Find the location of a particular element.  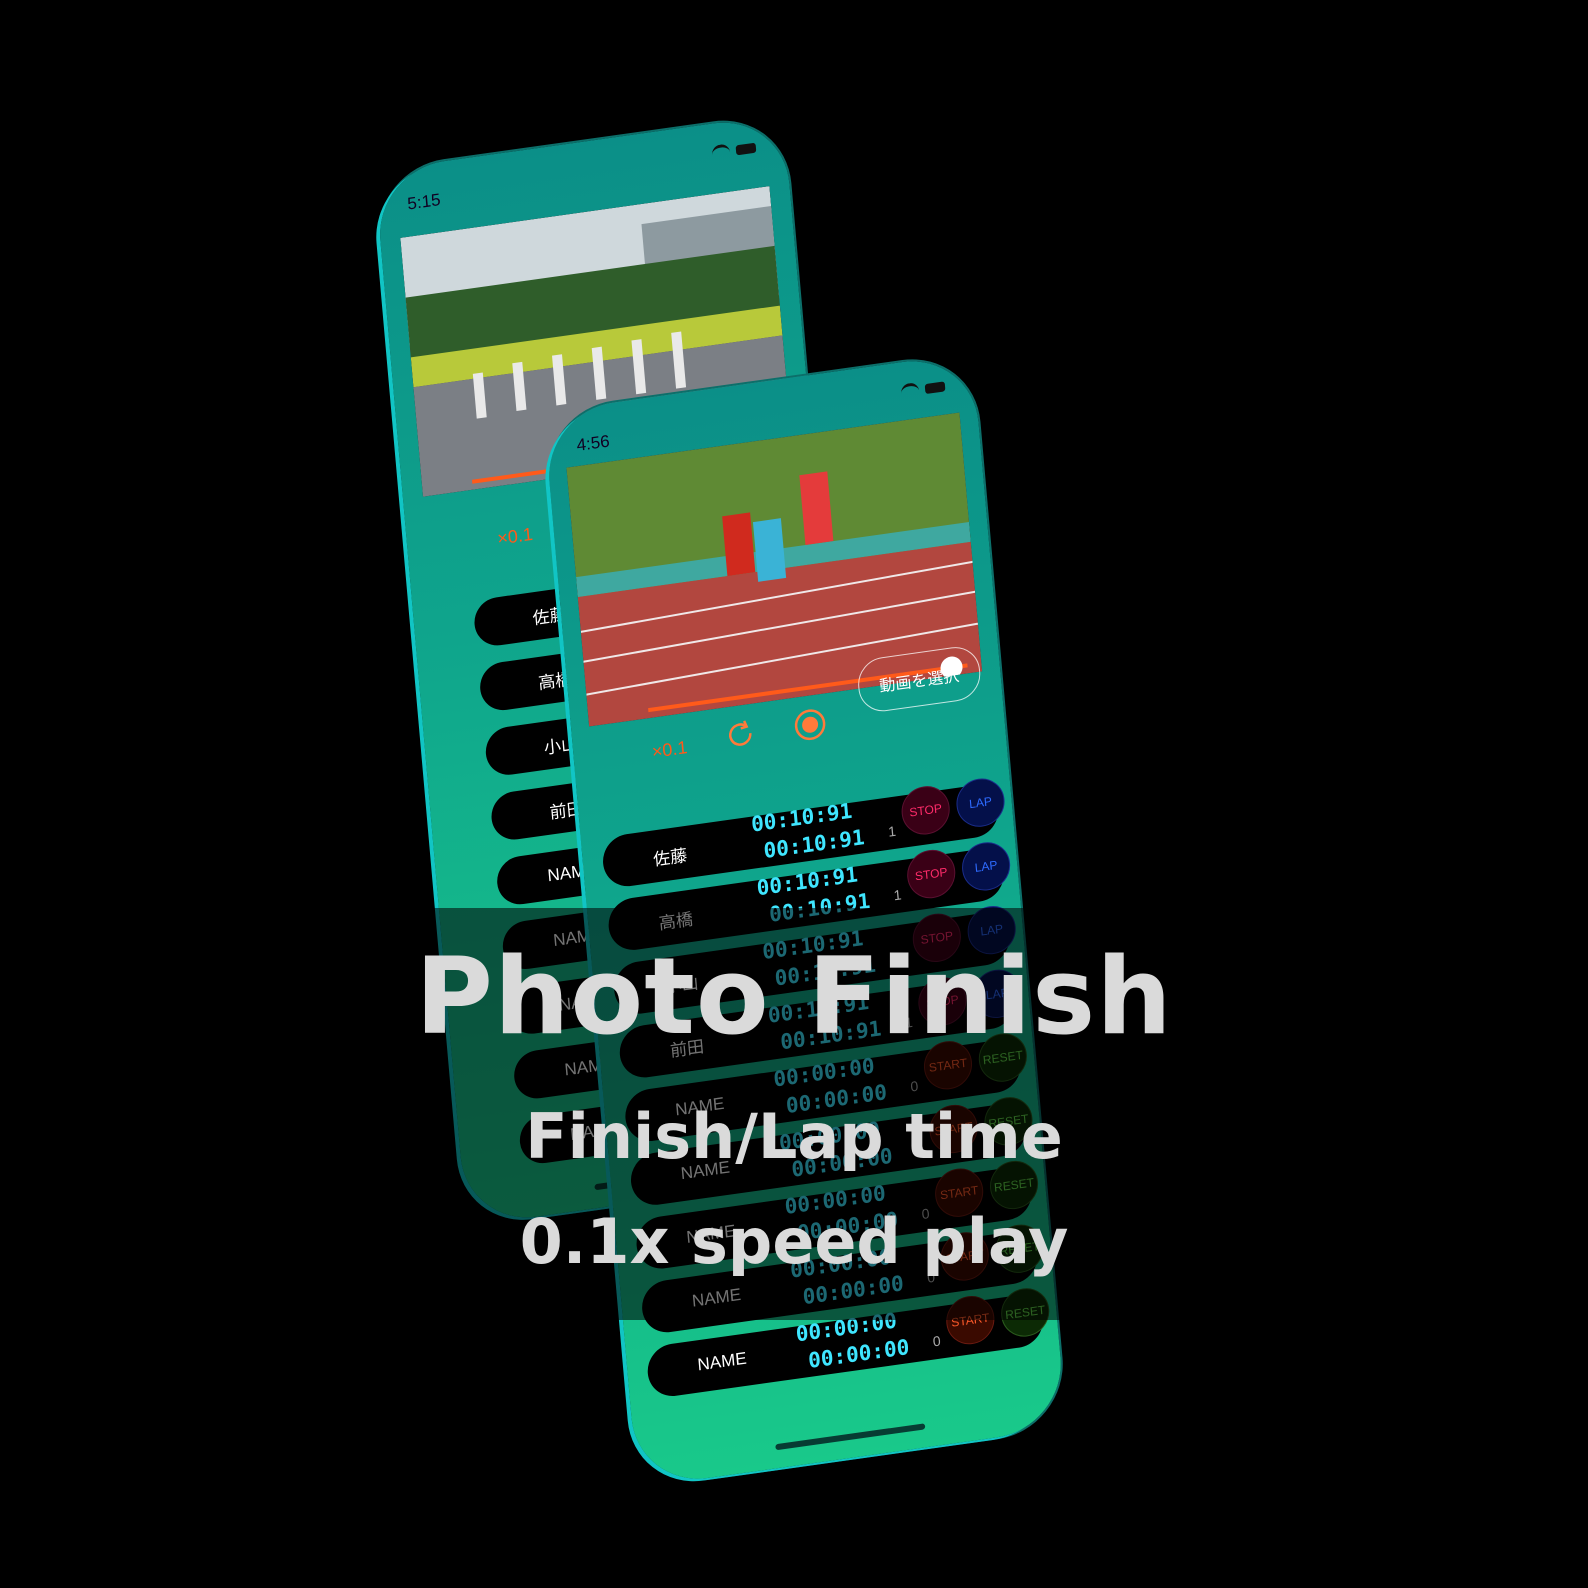

record-icon is located at coordinates (810, 724).